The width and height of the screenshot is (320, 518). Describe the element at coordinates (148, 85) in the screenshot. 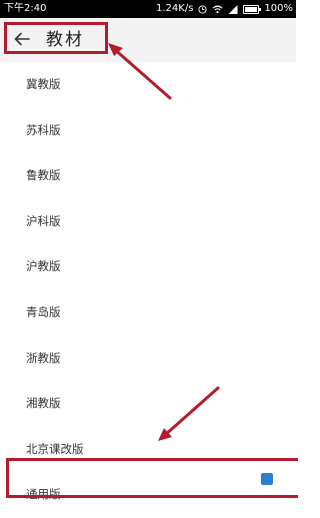

I see `list-item: 冀教版` at that location.